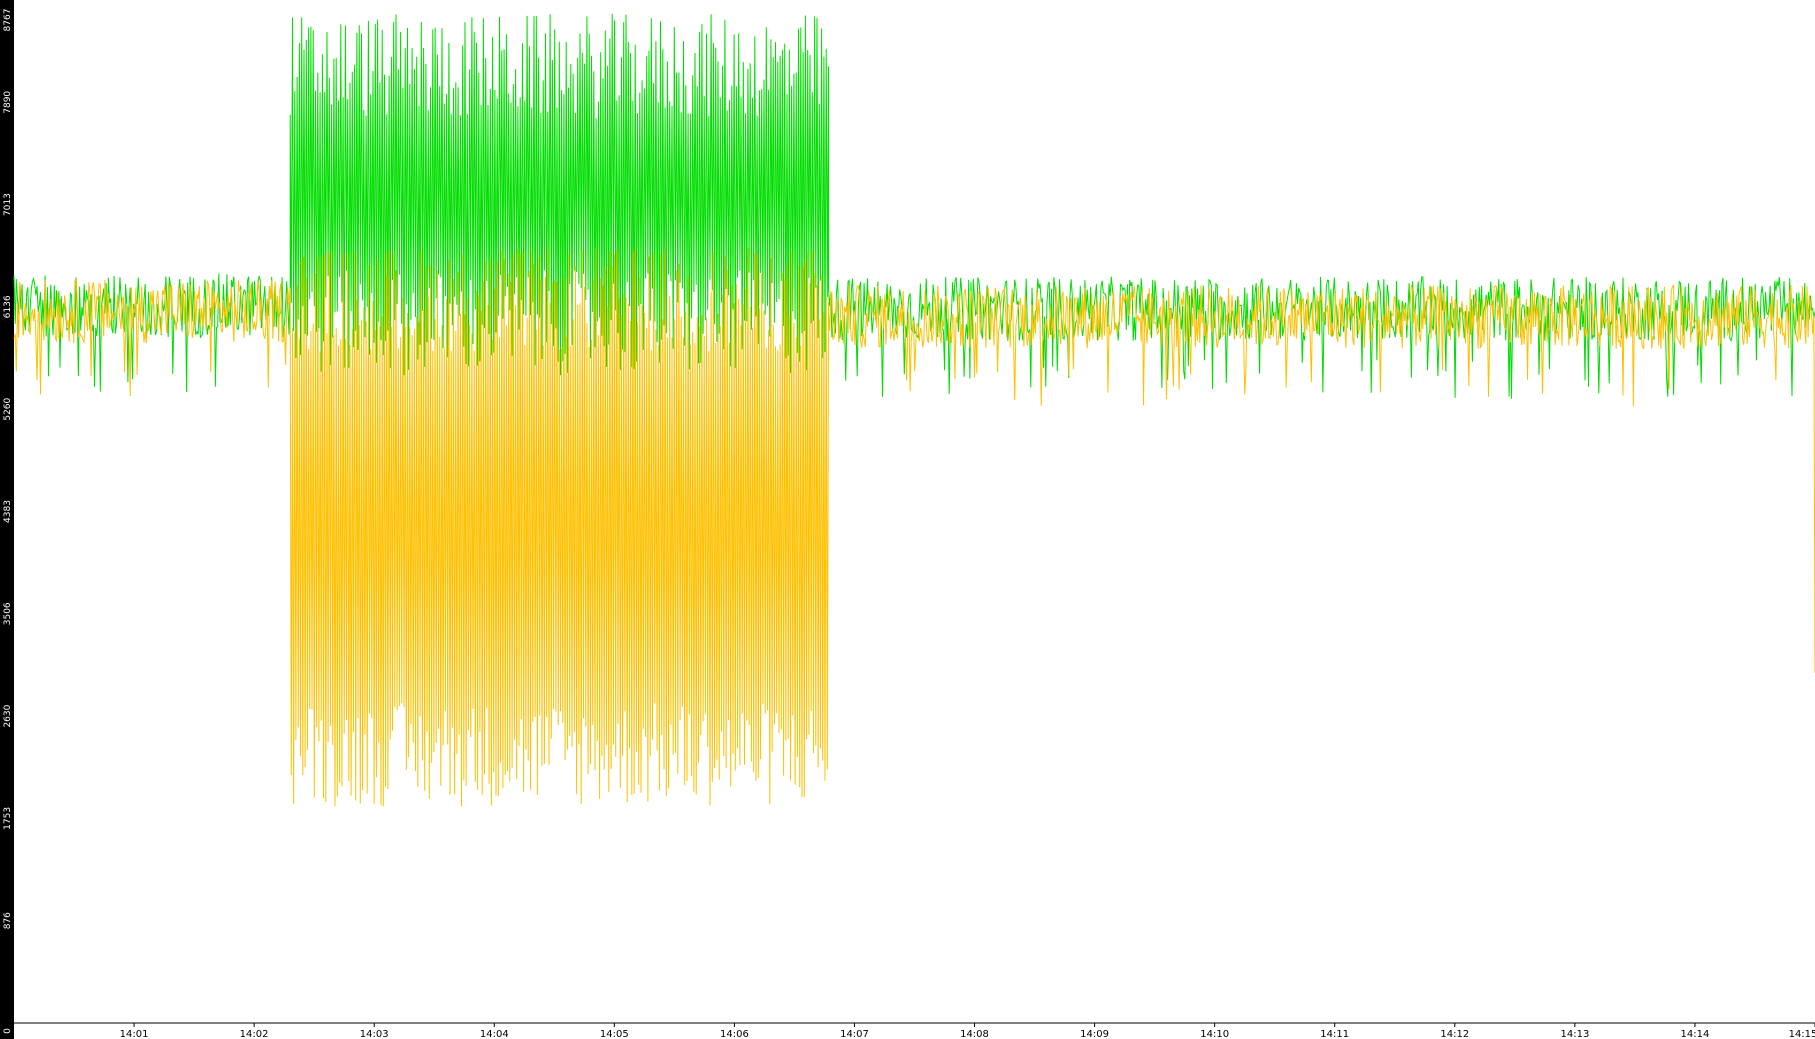 The width and height of the screenshot is (1815, 1039). Describe the element at coordinates (8, 1031) in the screenshot. I see `y-tick-label: 0` at that location.